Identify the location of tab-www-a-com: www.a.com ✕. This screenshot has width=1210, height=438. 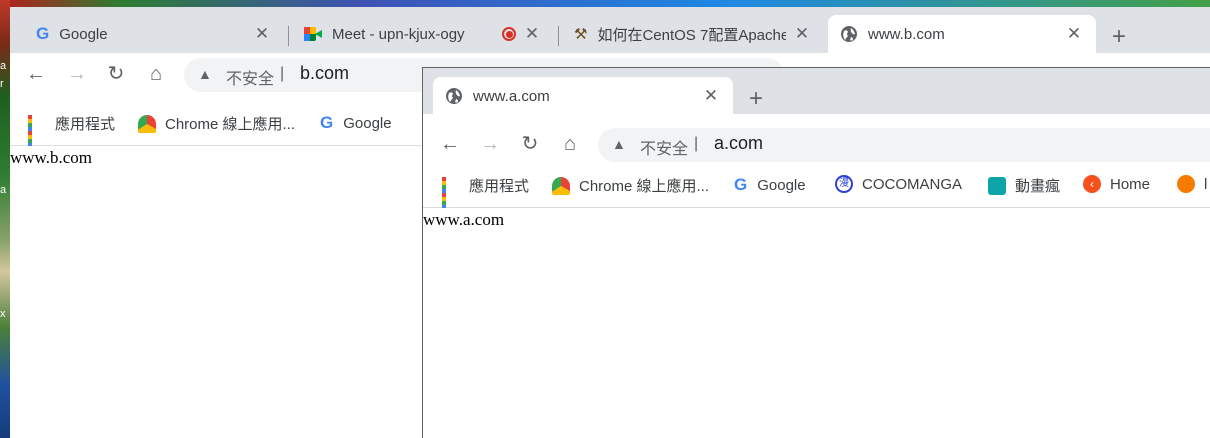
(583, 96).